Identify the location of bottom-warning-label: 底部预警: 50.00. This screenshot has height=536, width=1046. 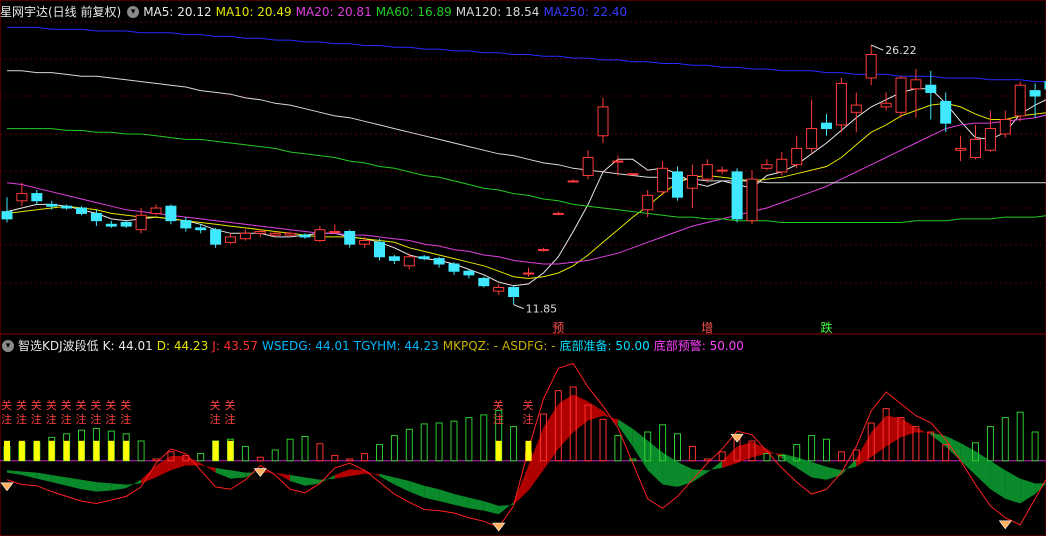
(698, 346).